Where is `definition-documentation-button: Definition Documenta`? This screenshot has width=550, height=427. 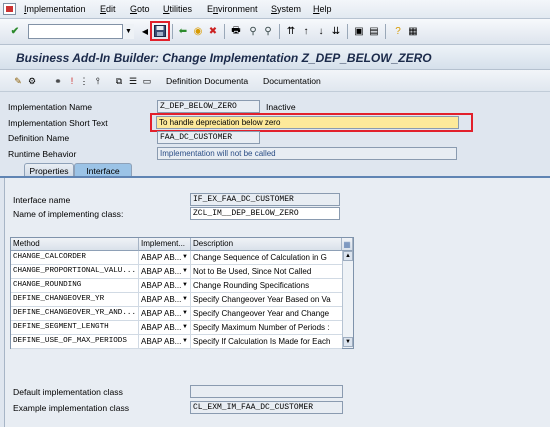
definition-documentation-button: Definition Documenta is located at coordinates (207, 81).